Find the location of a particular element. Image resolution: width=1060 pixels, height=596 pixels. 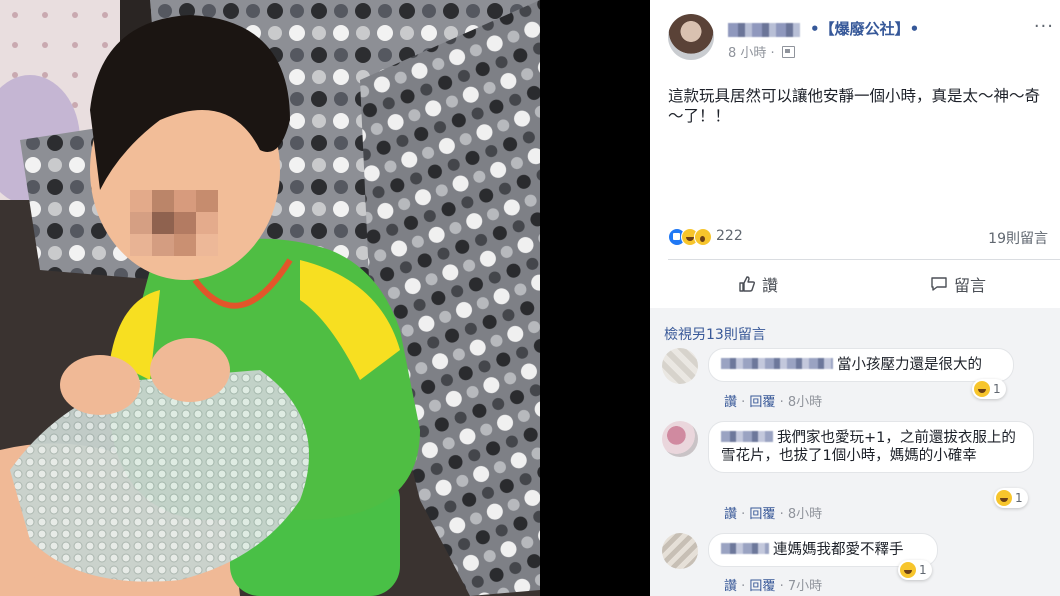

view-more-comments-link: 檢視另13則留言 is located at coordinates (715, 334).